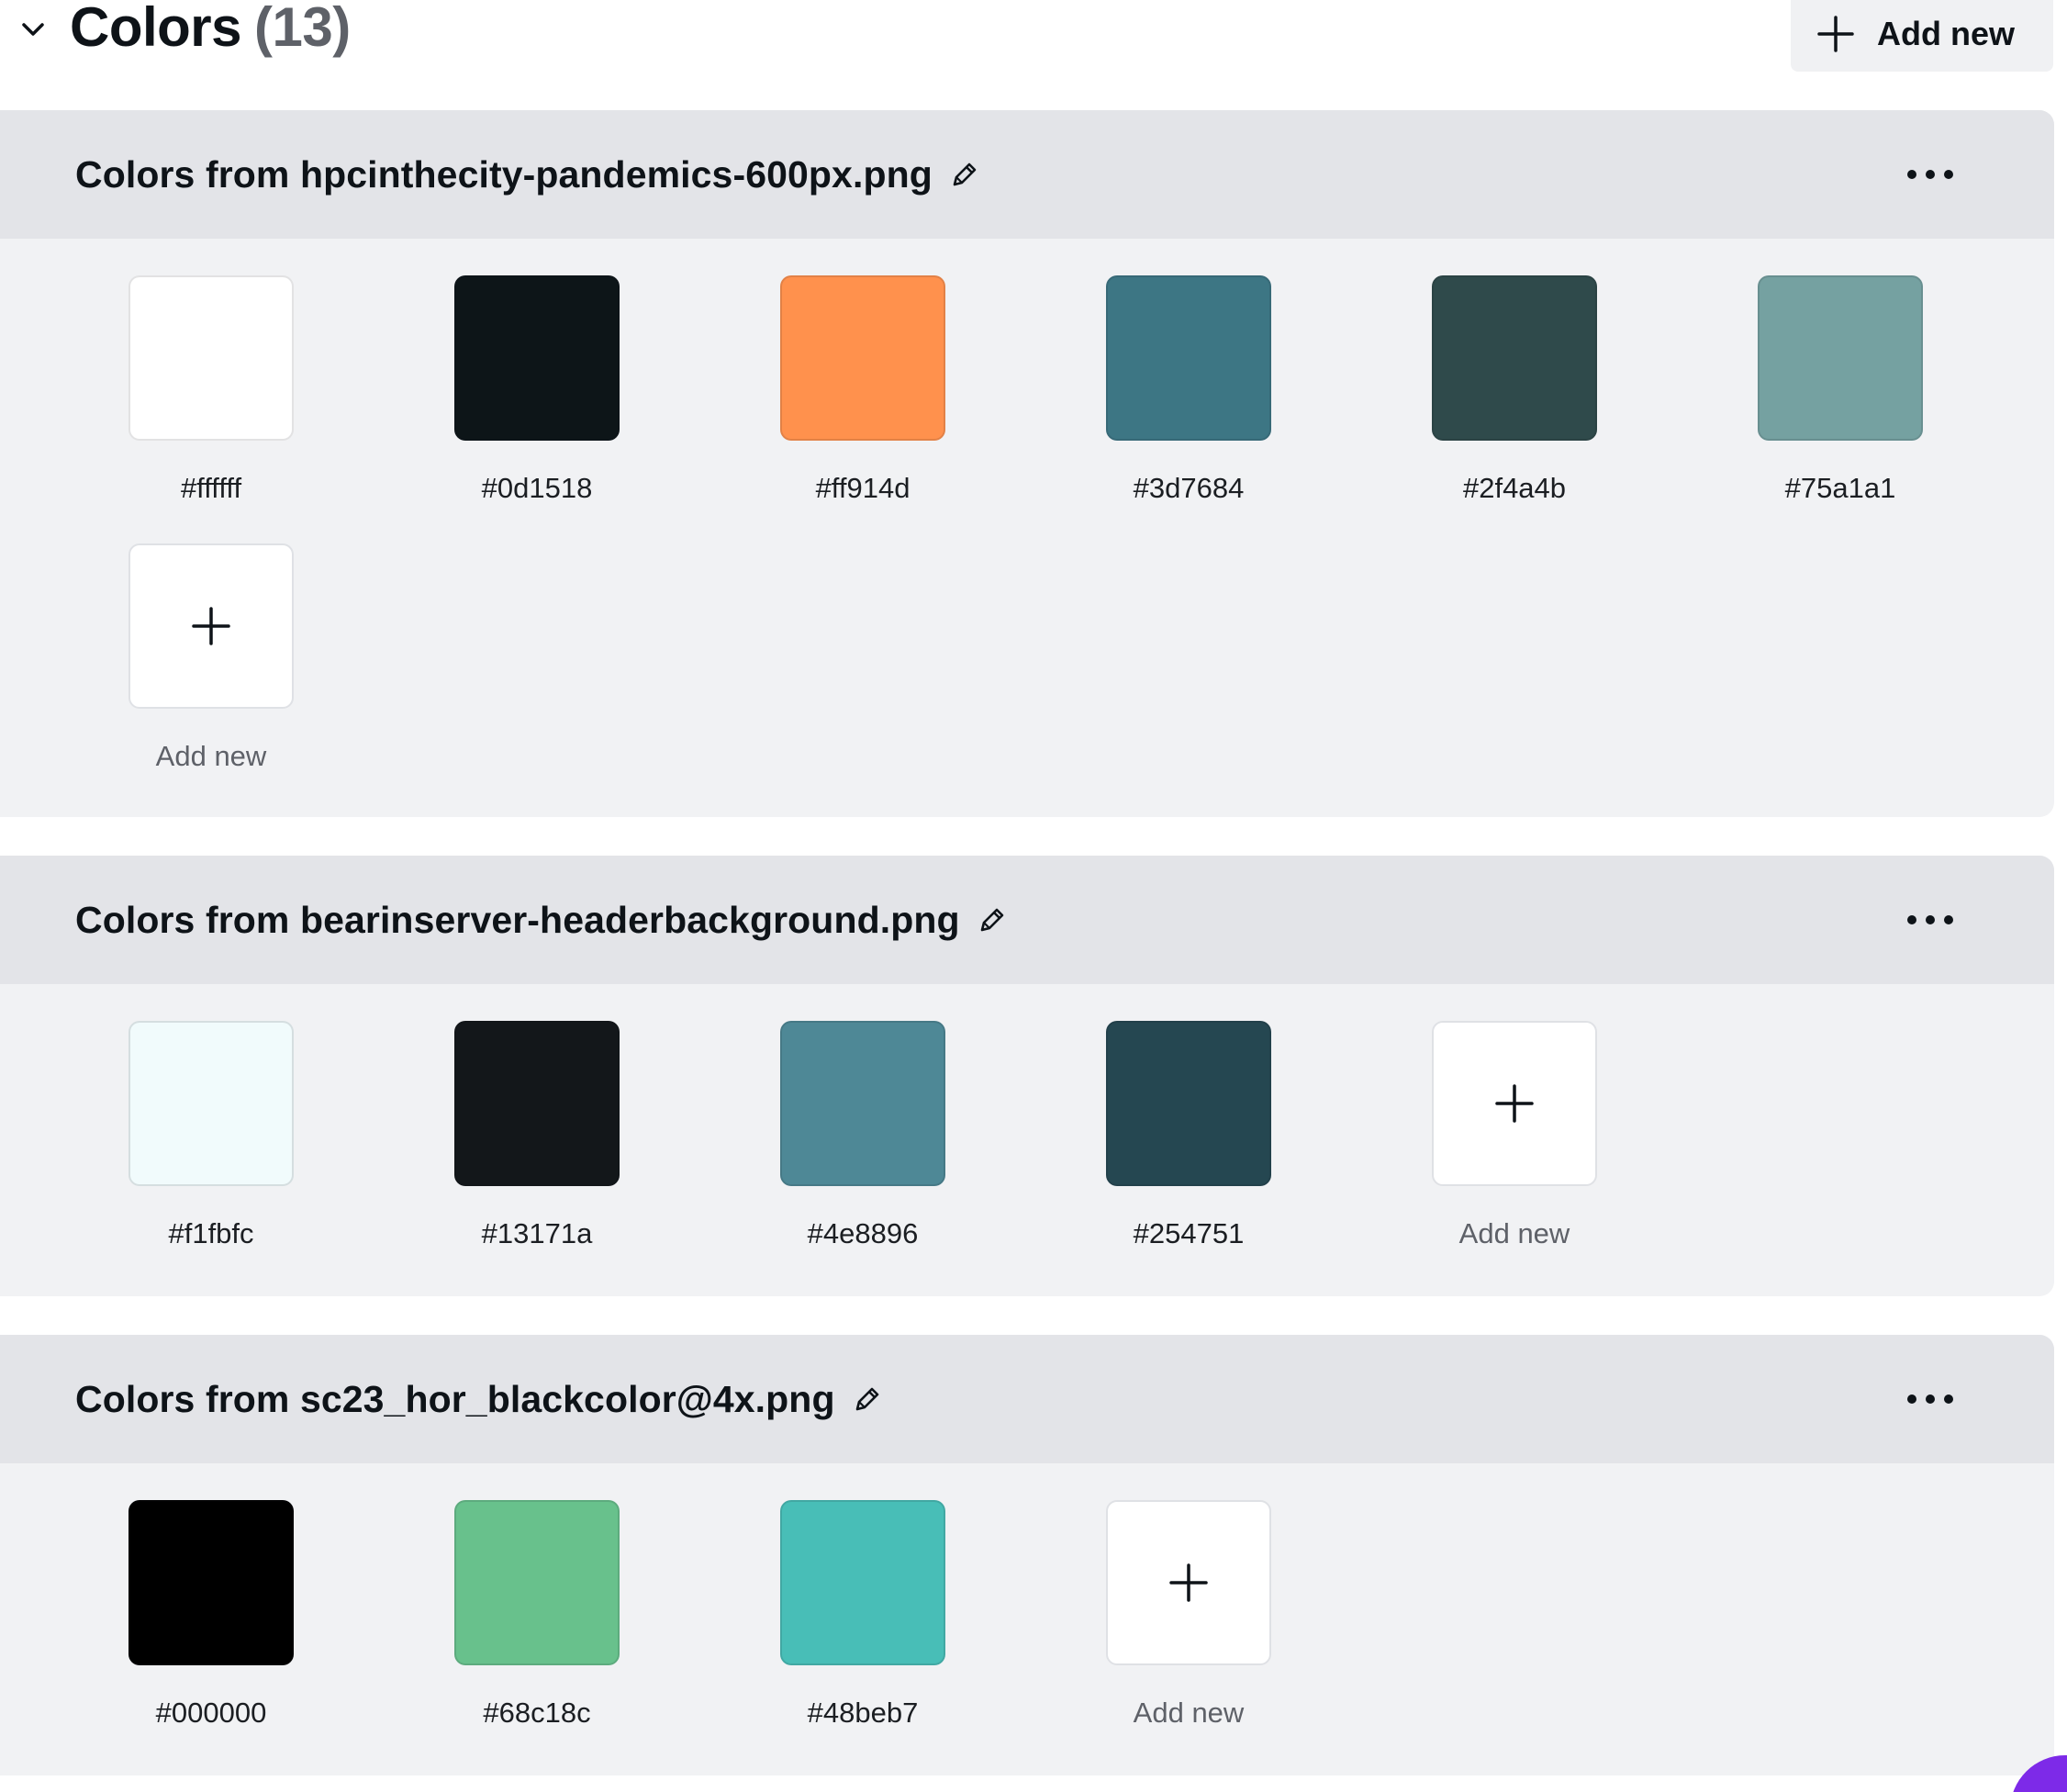 The image size is (2067, 1792). Describe the element at coordinates (1189, 488) in the screenshot. I see `color-hex-label: #3d7684` at that location.